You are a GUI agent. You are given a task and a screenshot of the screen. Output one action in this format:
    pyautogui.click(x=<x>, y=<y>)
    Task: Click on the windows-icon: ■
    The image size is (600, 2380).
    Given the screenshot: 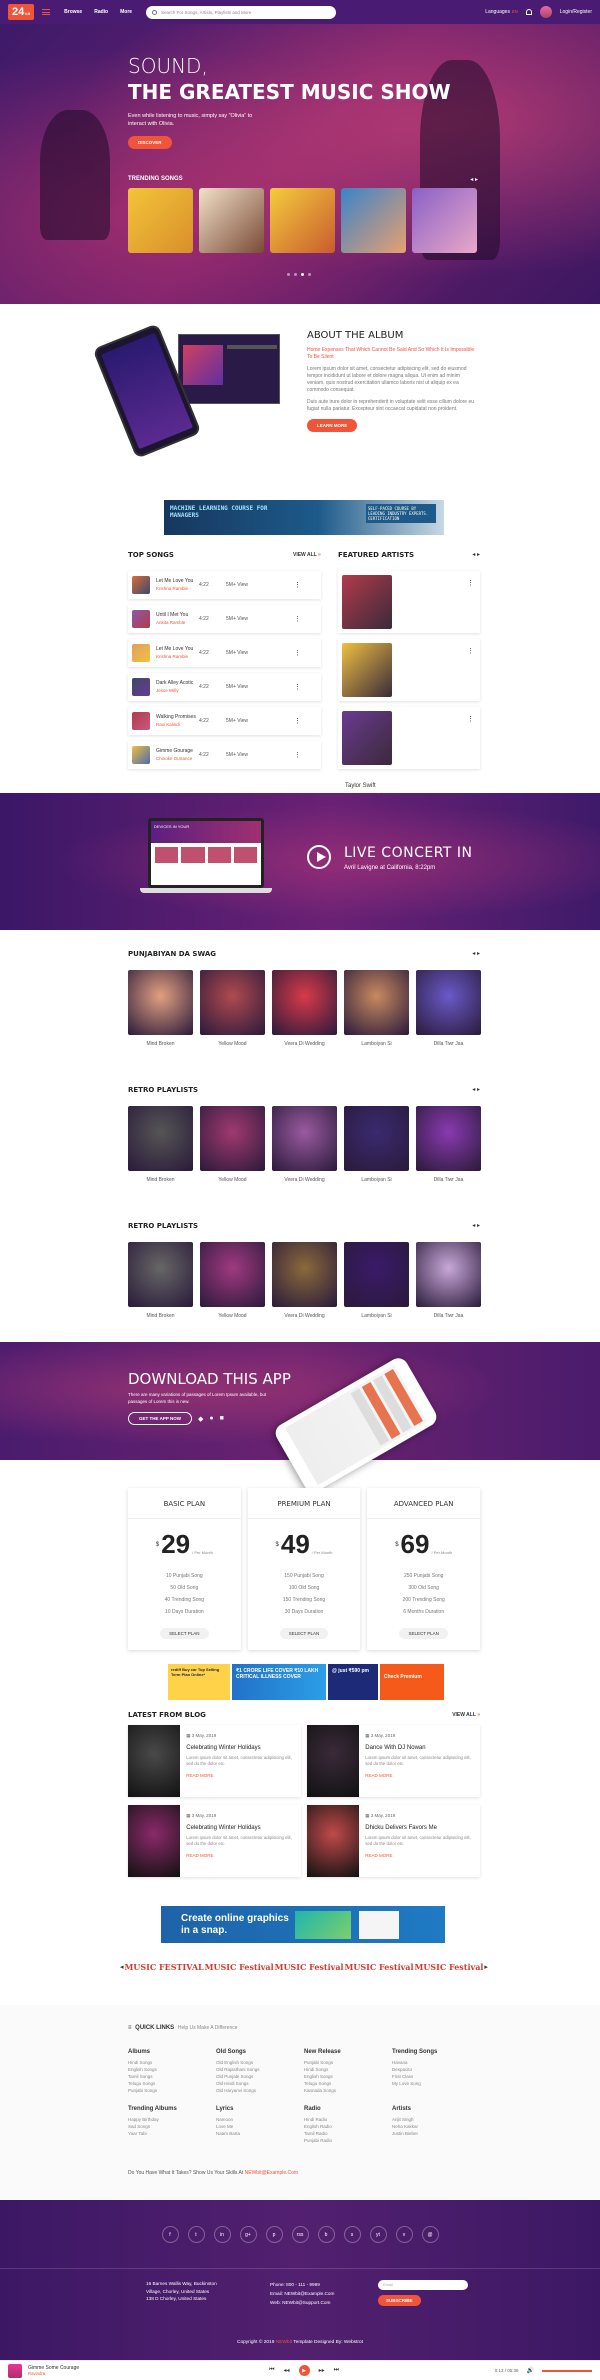 What is the action you would take?
    pyautogui.click(x=222, y=1418)
    